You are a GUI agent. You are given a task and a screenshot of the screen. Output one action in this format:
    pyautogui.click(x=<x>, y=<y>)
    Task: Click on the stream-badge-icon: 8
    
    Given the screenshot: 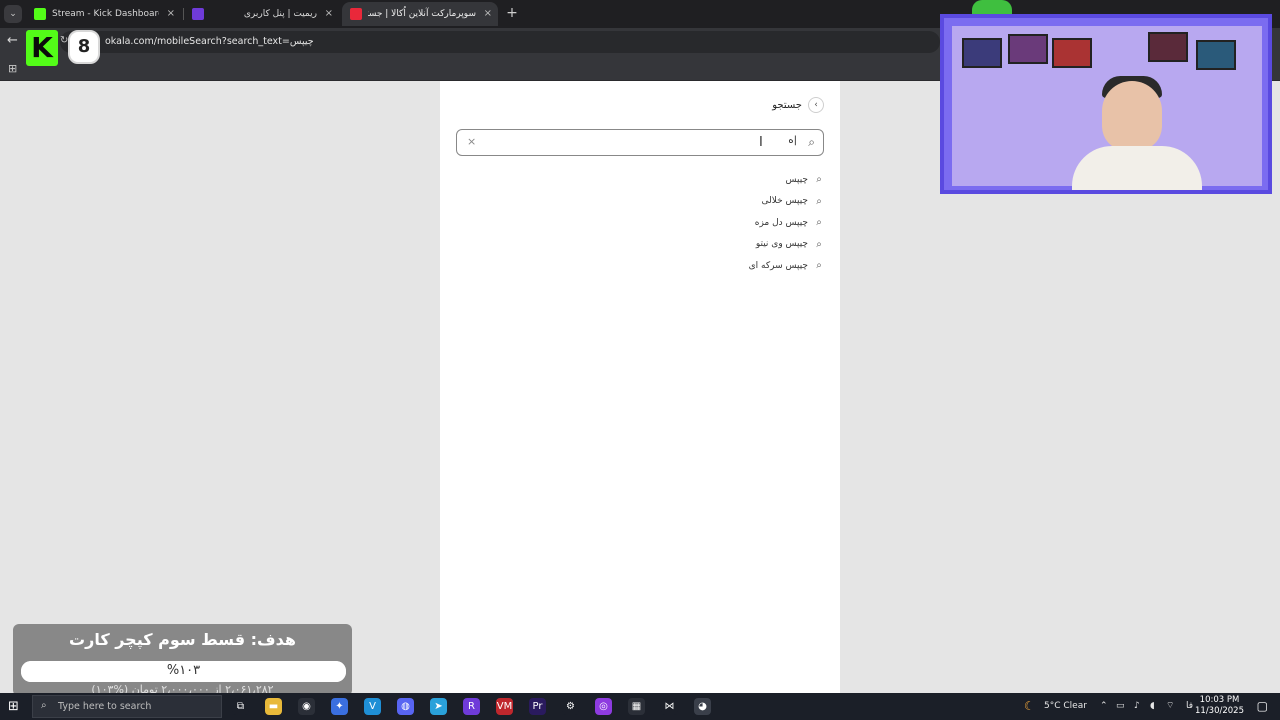 What is the action you would take?
    pyautogui.click(x=84, y=47)
    